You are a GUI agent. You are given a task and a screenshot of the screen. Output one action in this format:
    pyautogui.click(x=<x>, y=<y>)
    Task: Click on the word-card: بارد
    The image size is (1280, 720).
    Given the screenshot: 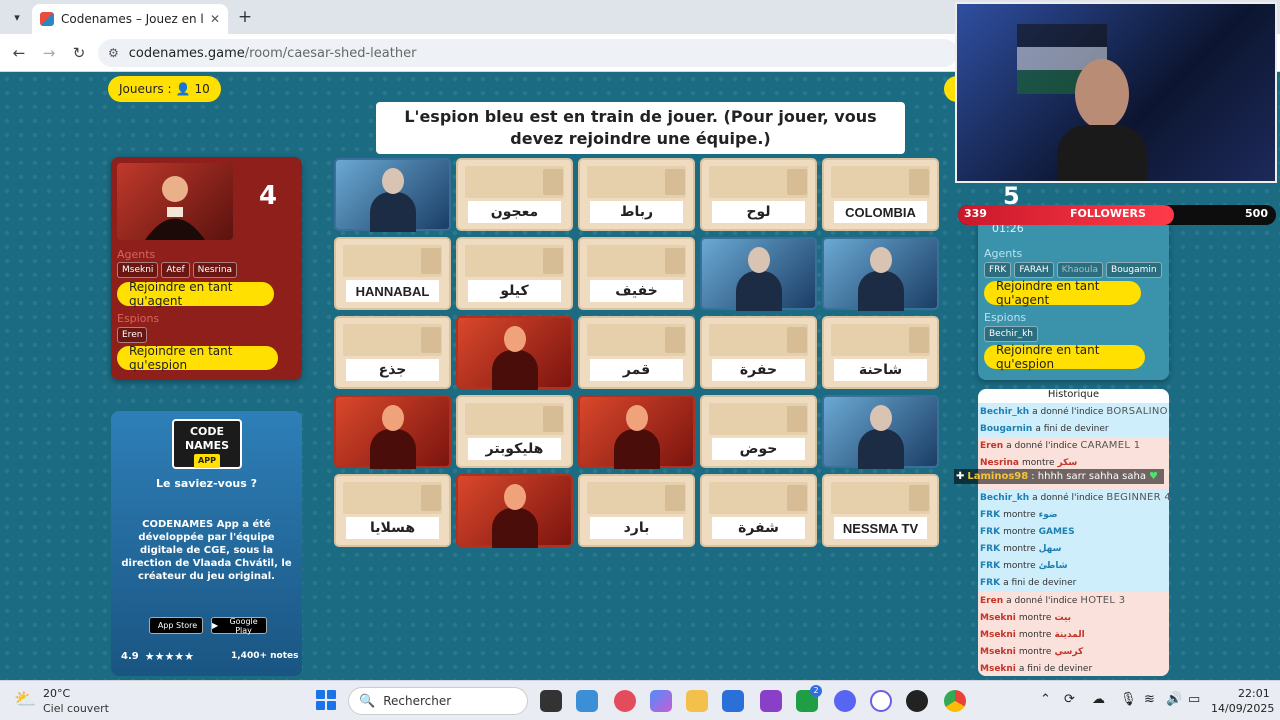 What is the action you would take?
    pyautogui.click(x=636, y=510)
    